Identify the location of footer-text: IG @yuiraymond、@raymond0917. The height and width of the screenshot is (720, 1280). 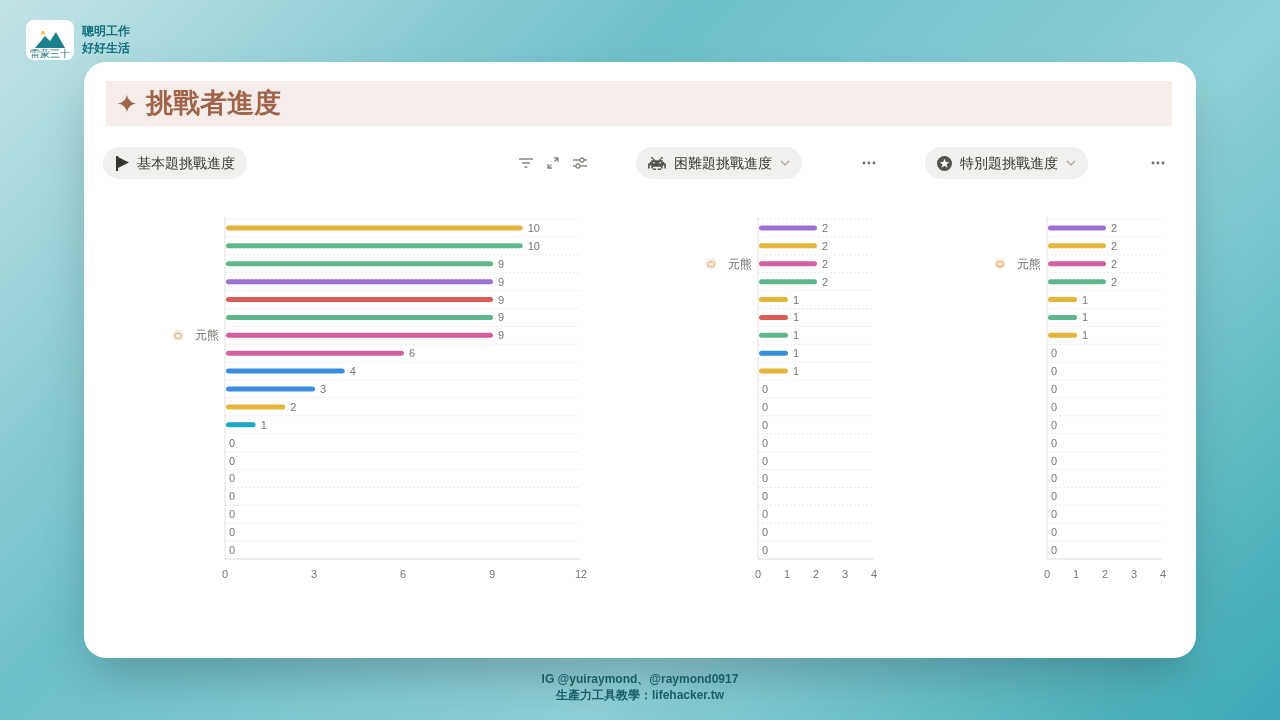
(640, 679).